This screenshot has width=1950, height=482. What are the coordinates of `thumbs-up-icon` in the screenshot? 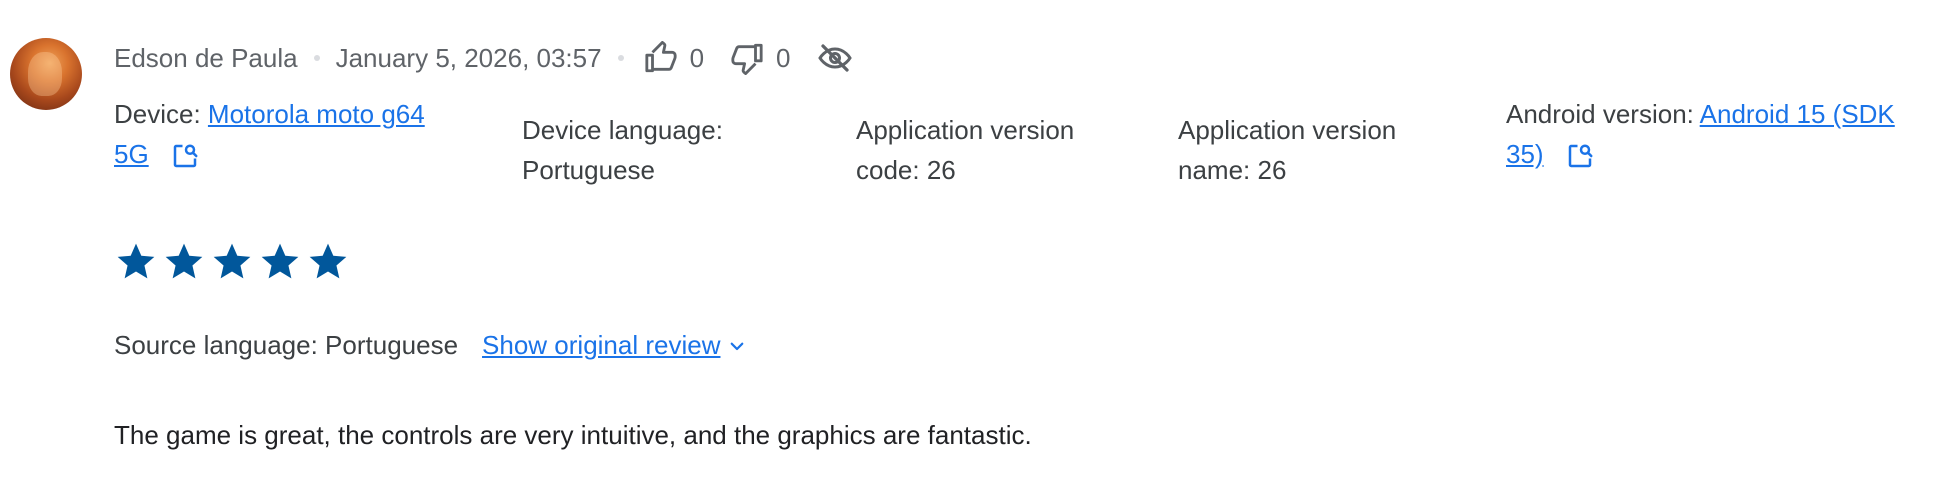 It's located at (660, 57).